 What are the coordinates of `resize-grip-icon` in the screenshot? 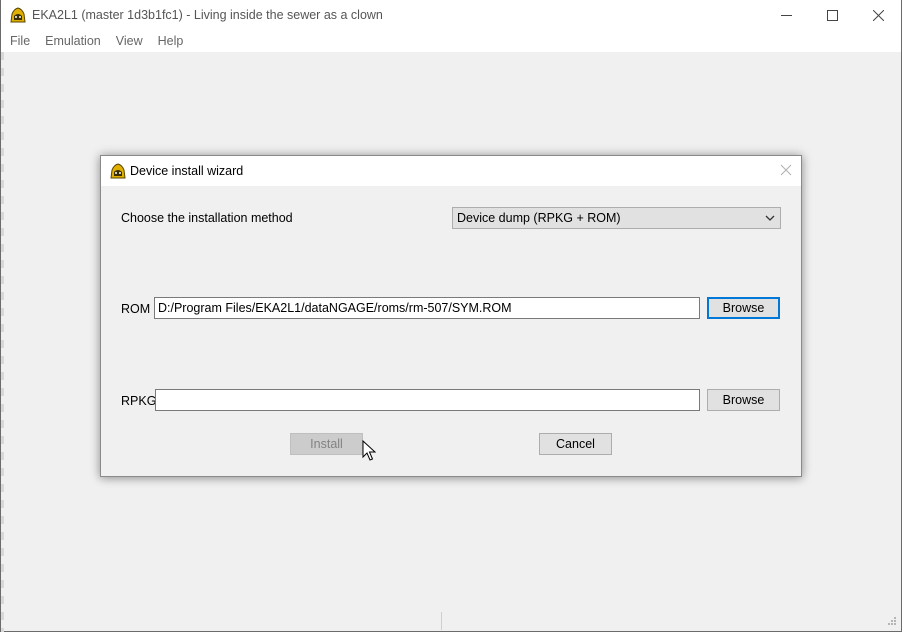 It's located at (891, 622).